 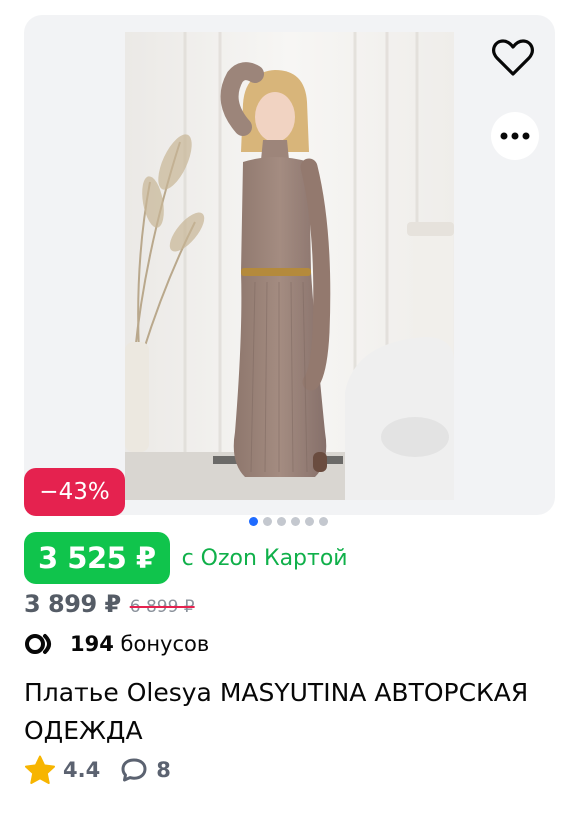 I want to click on favorite-button, so click(x=513, y=58).